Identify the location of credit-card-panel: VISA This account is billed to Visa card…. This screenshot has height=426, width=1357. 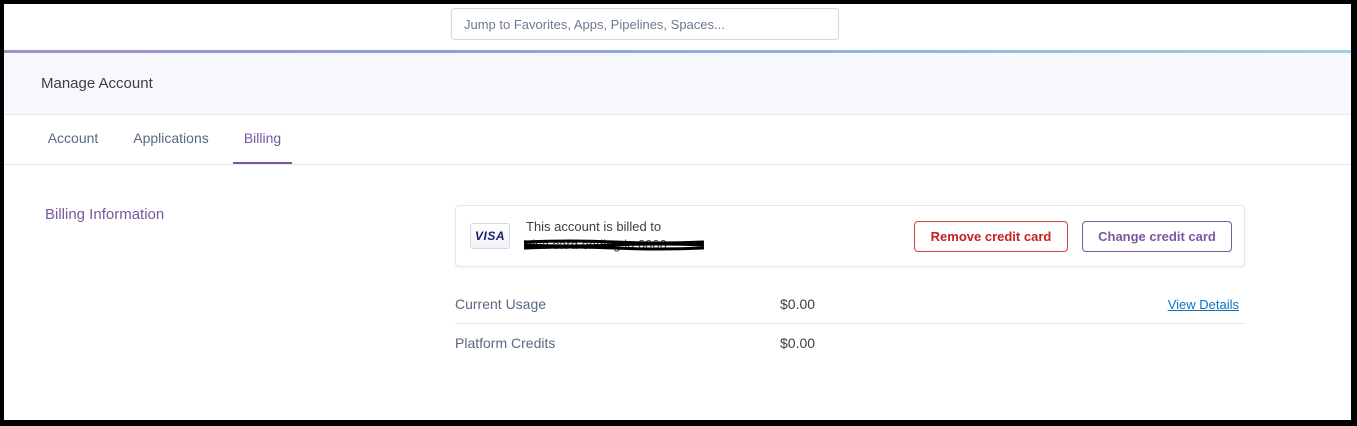
(850, 236).